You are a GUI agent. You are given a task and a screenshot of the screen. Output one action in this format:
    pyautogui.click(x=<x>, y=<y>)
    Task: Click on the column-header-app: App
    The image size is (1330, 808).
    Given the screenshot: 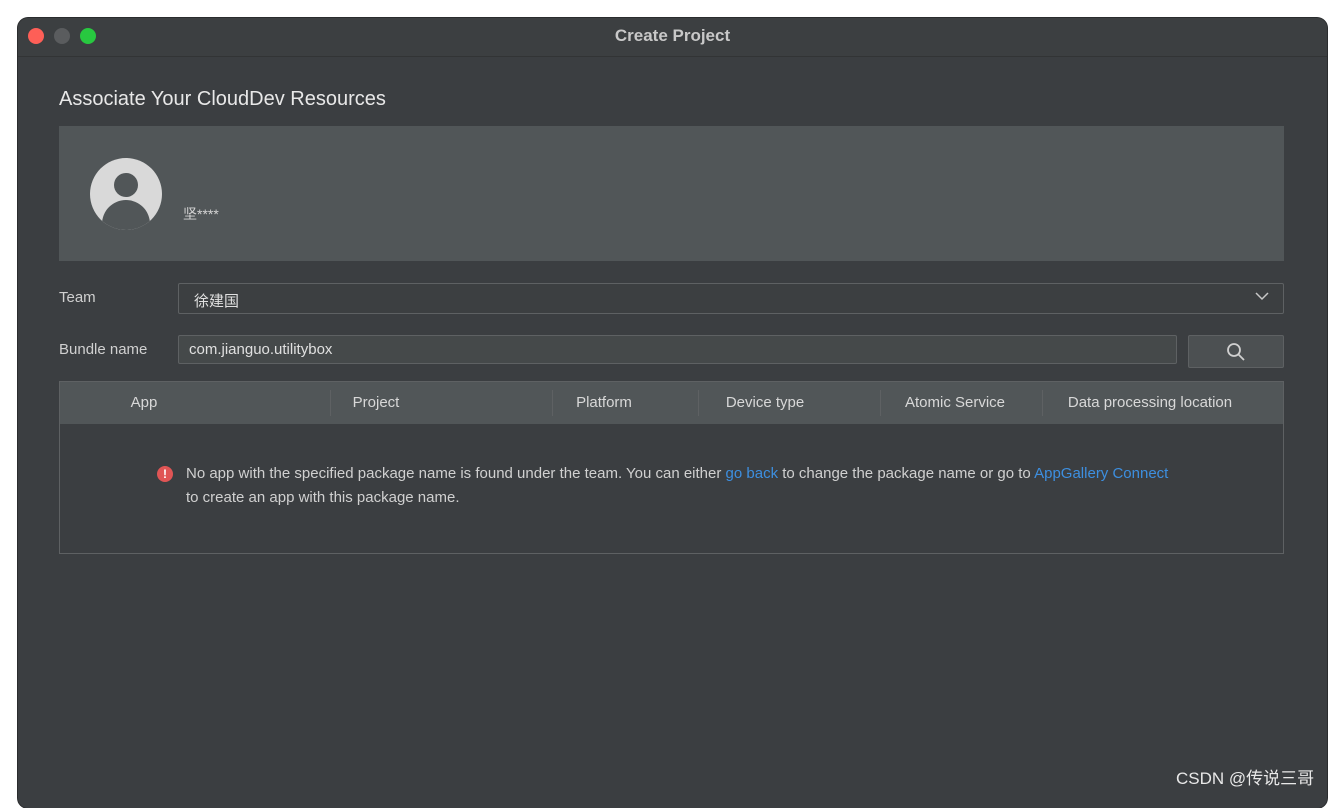 What is the action you would take?
    pyautogui.click(x=144, y=402)
    